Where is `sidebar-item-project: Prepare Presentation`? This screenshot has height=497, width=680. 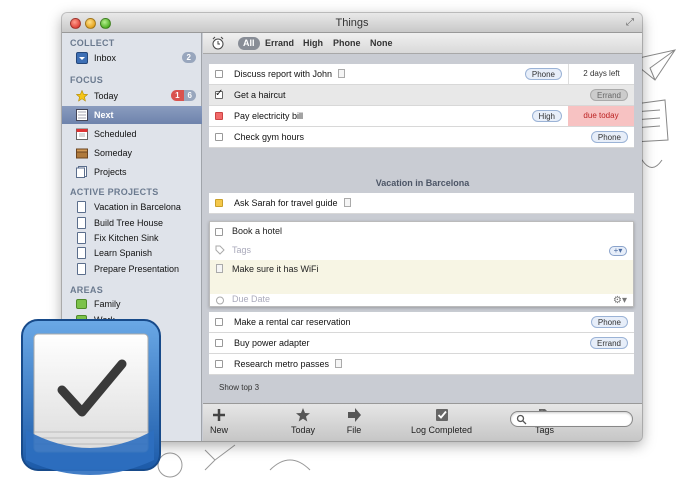
sidebar-item-project: Prepare Presentation is located at coordinates (132, 269).